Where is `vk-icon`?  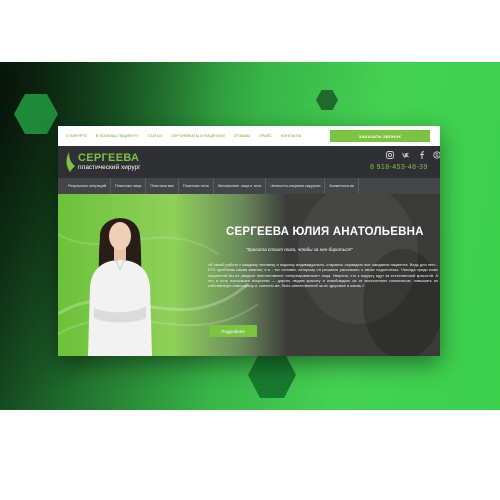 vk-icon is located at coordinates (406, 155).